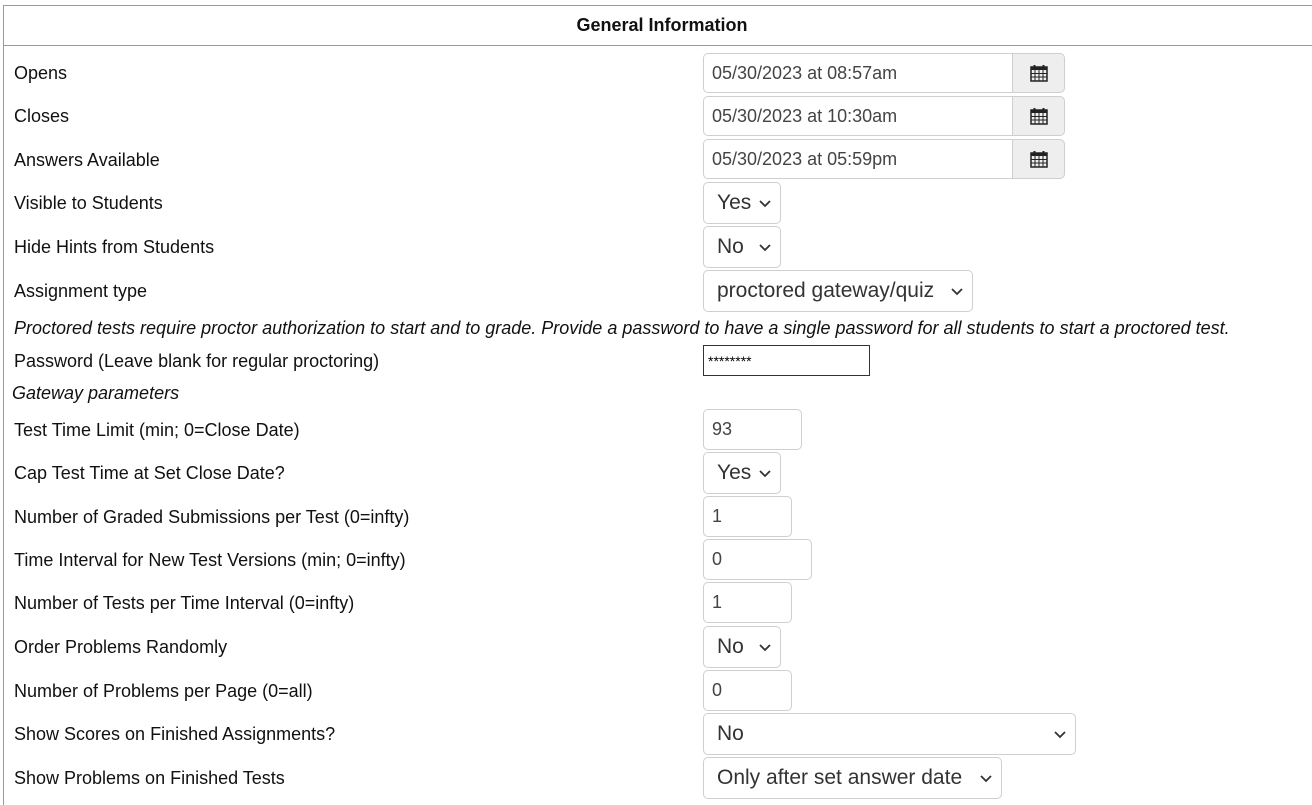 This screenshot has width=1312, height=805. I want to click on visible-to-students-select: Yes, so click(742, 203).